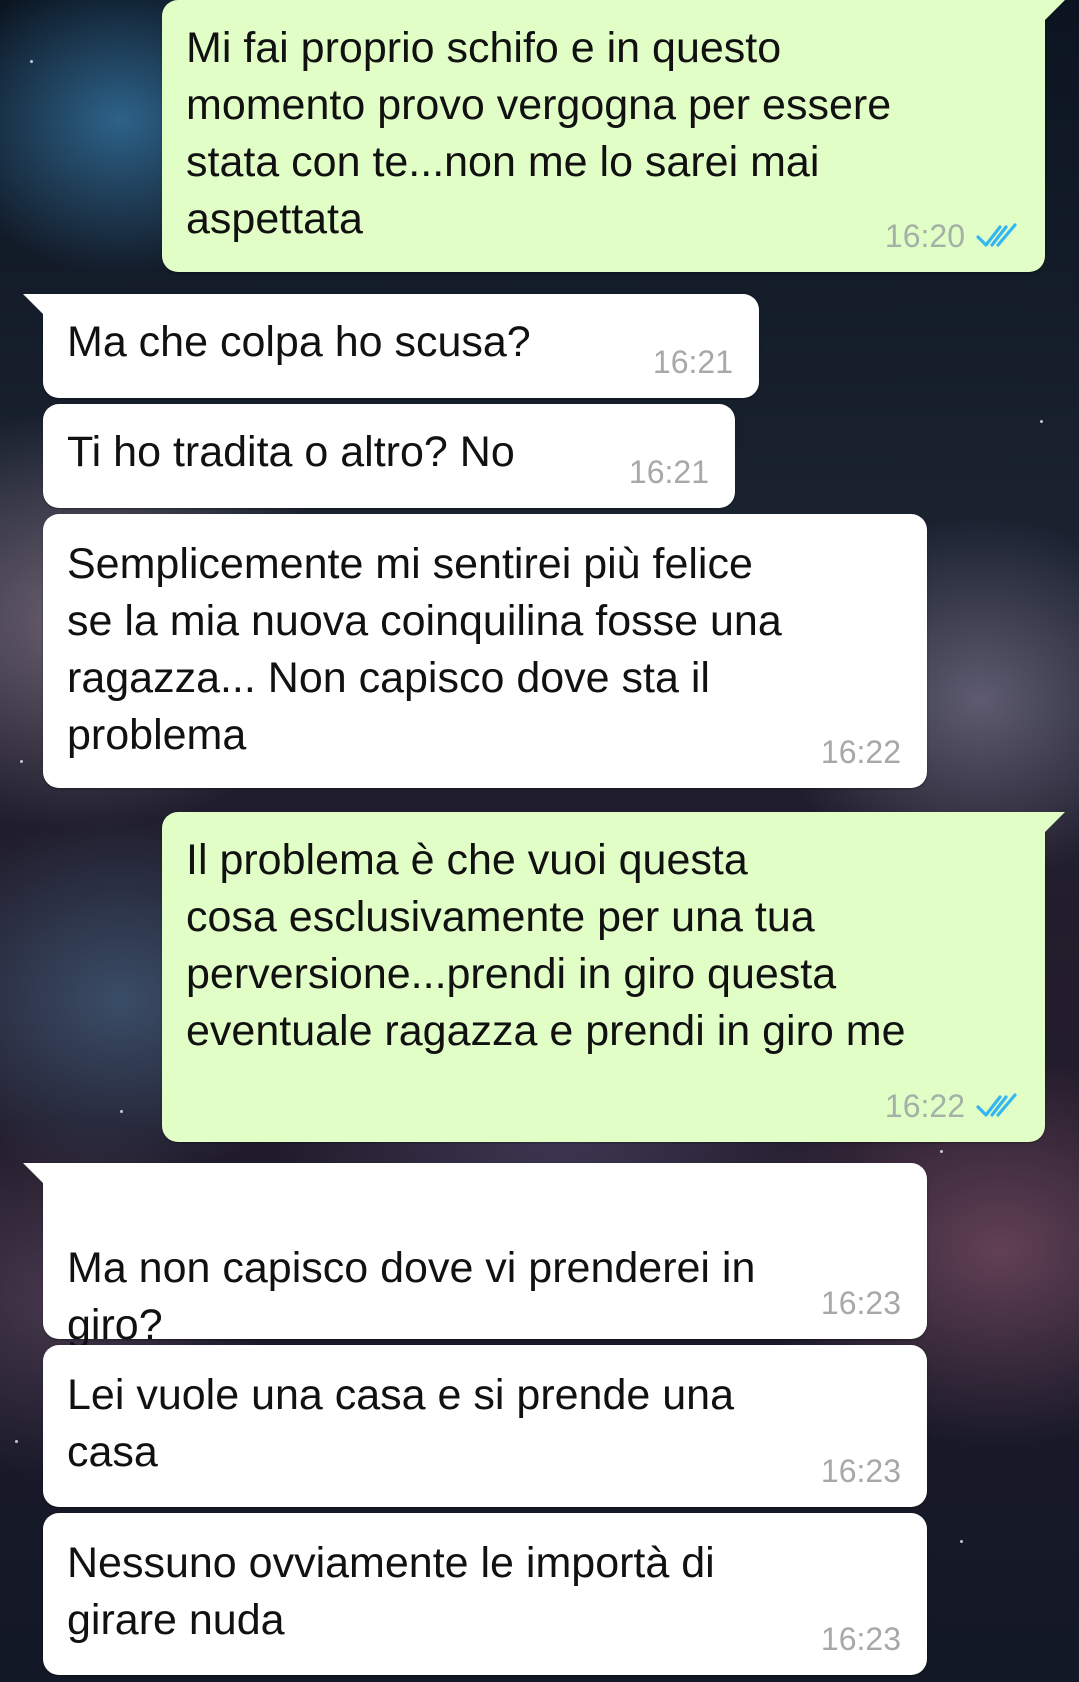  I want to click on message-text: Lei vuole una casa e si prende una casa, so click(400, 1423).